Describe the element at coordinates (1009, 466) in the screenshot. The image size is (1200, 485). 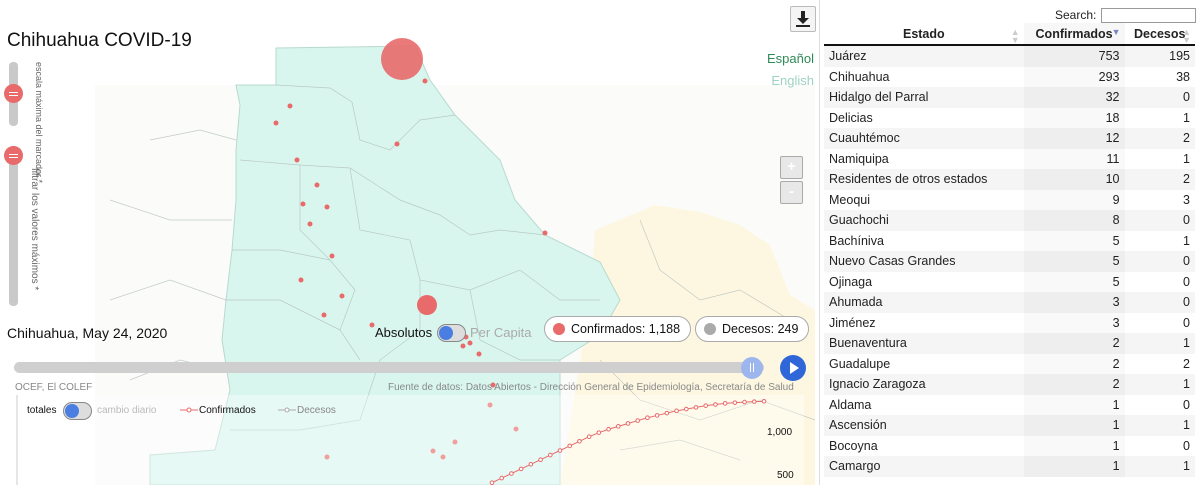
I see `table-row: Camargo 1 1` at that location.